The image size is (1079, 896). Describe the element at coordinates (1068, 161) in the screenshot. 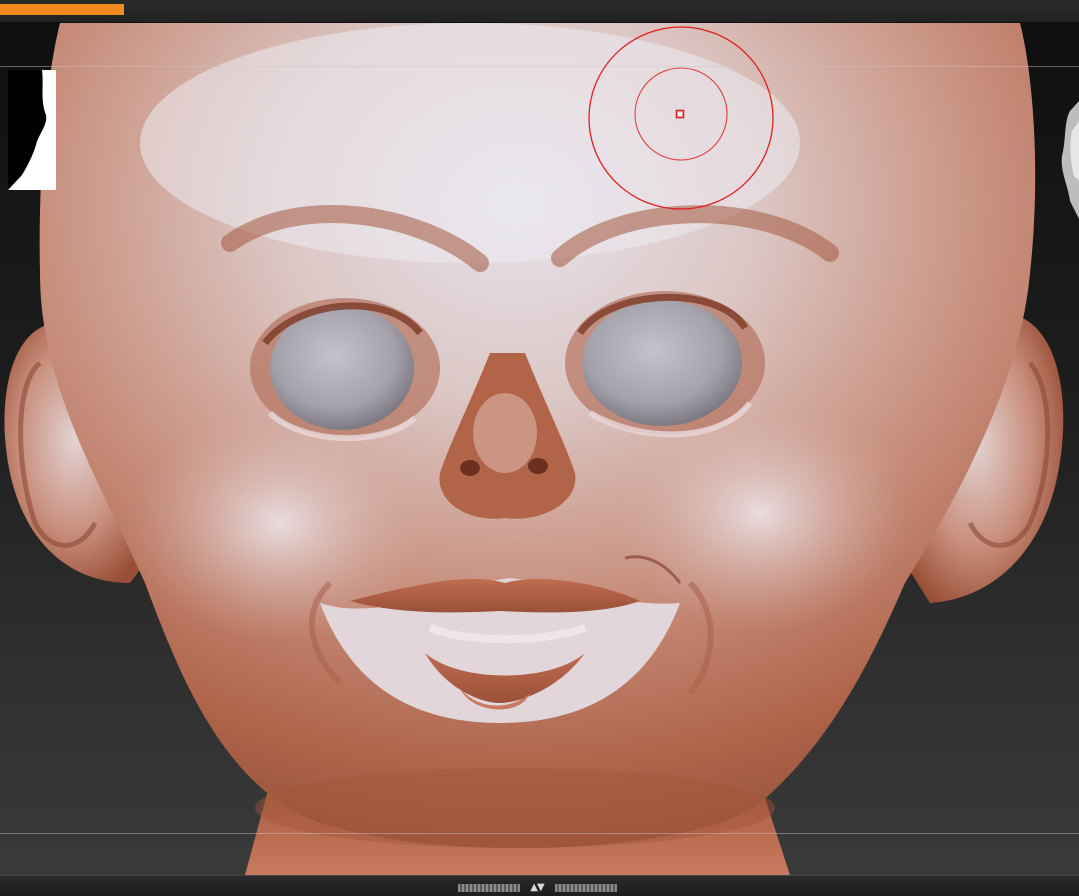

I see `side-view-thumbnail` at that location.